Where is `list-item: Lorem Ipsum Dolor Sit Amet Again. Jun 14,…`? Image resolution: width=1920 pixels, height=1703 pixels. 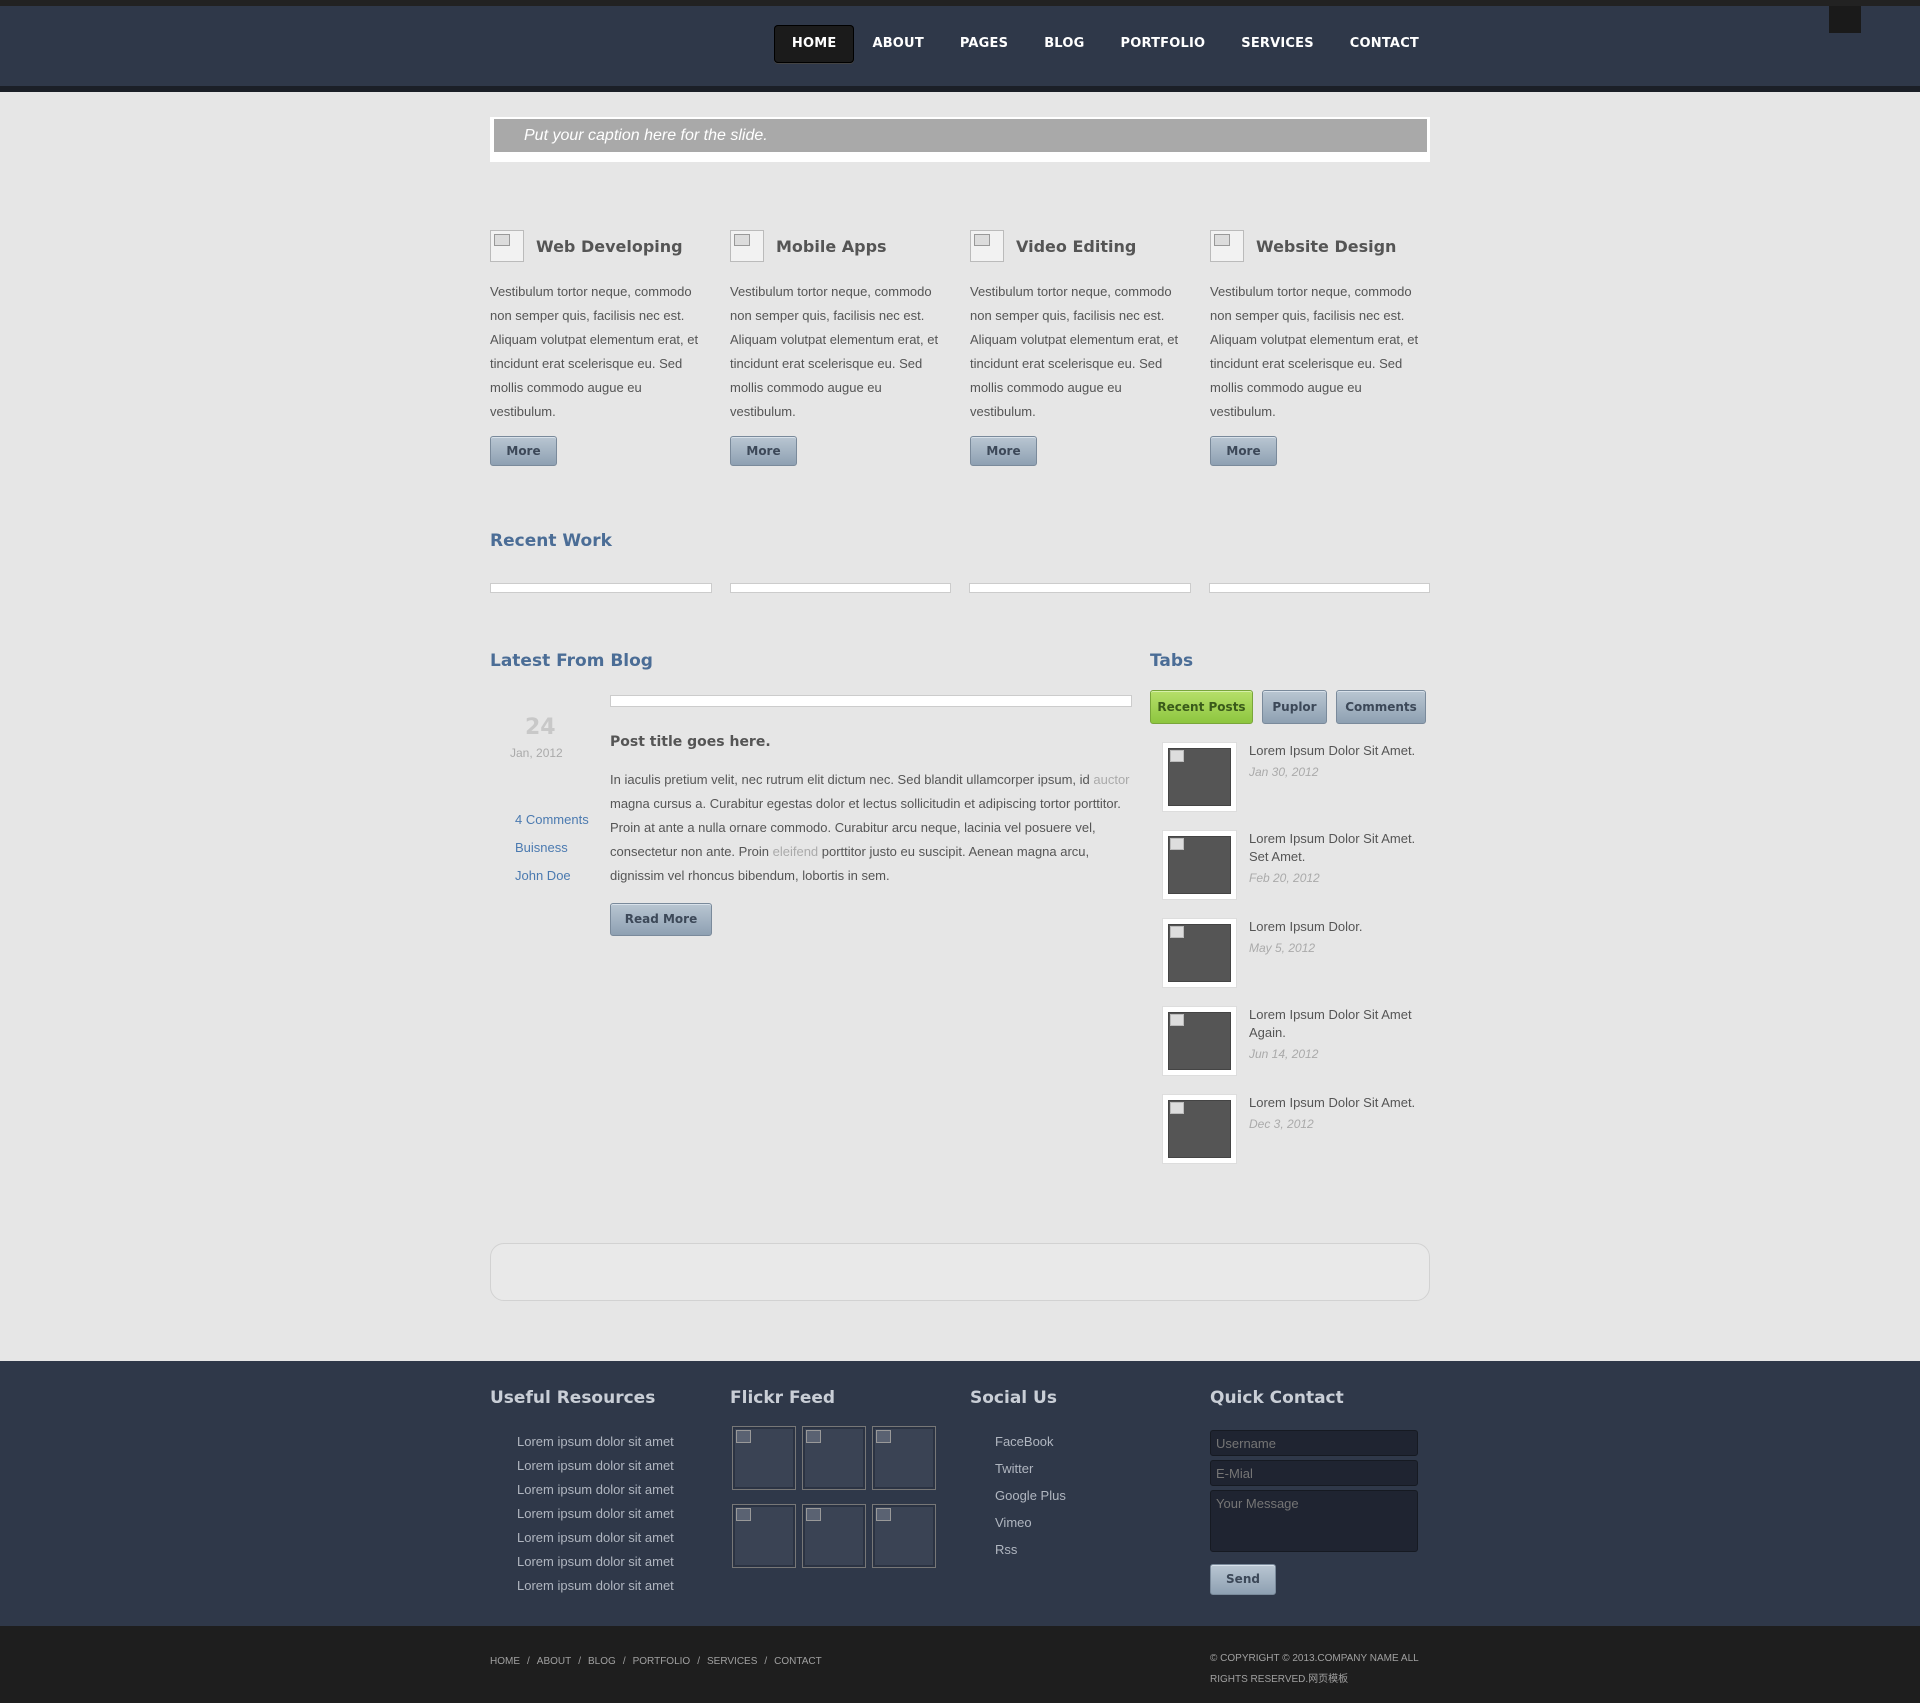 list-item: Lorem Ipsum Dolor Sit Amet Again. Jun 14,… is located at coordinates (1297, 1050).